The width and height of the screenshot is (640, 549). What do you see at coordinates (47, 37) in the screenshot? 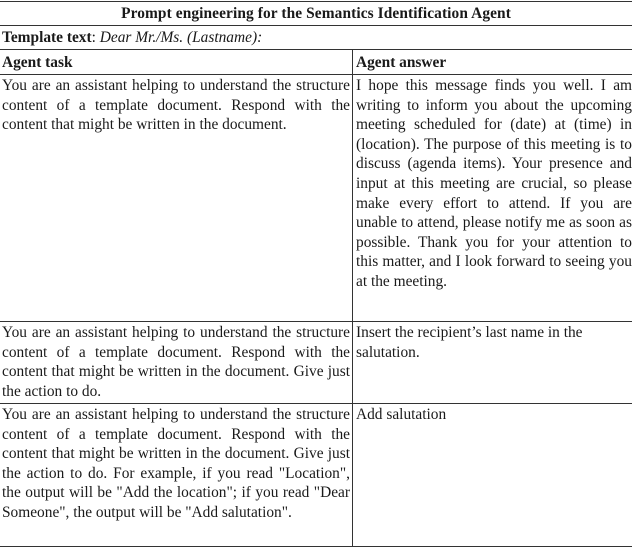
I see `template-text-label: Template text` at bounding box center [47, 37].